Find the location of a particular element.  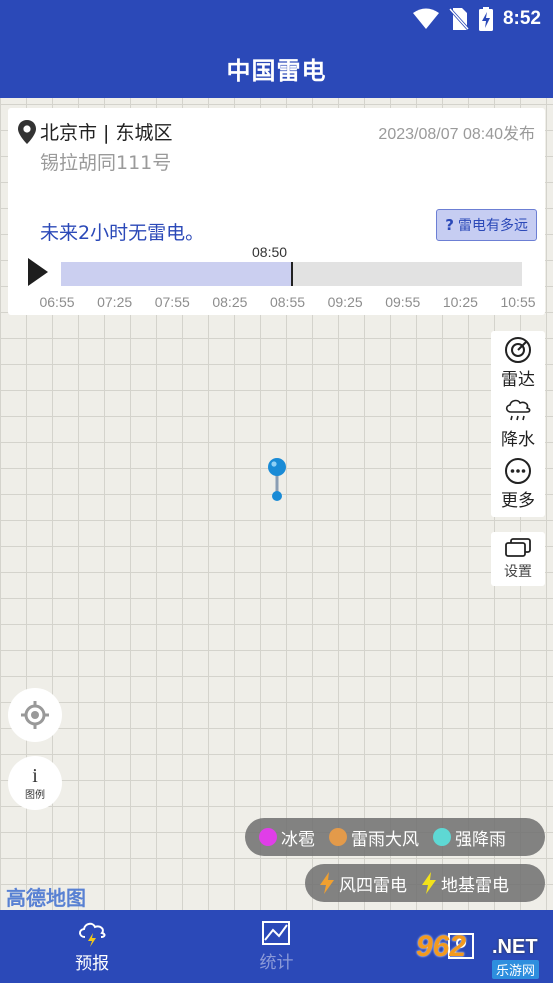

timeline-marker is located at coordinates (292, 274).